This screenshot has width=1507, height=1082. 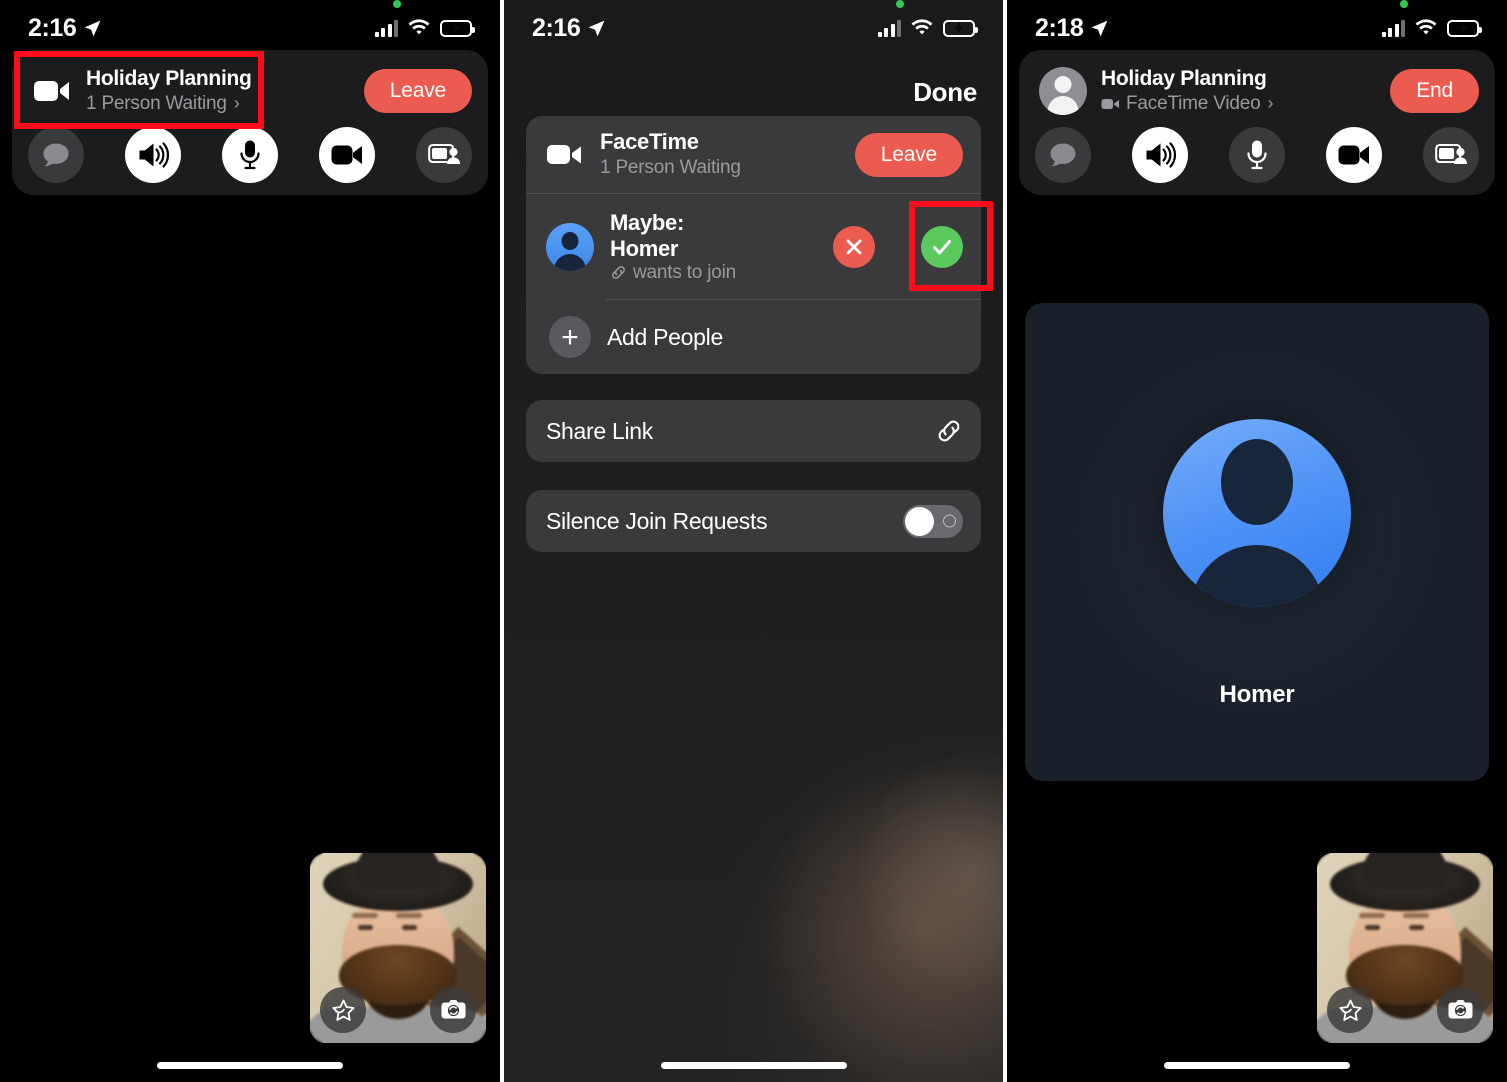 What do you see at coordinates (1257, 513) in the screenshot?
I see `person-avatar-blue-large` at bounding box center [1257, 513].